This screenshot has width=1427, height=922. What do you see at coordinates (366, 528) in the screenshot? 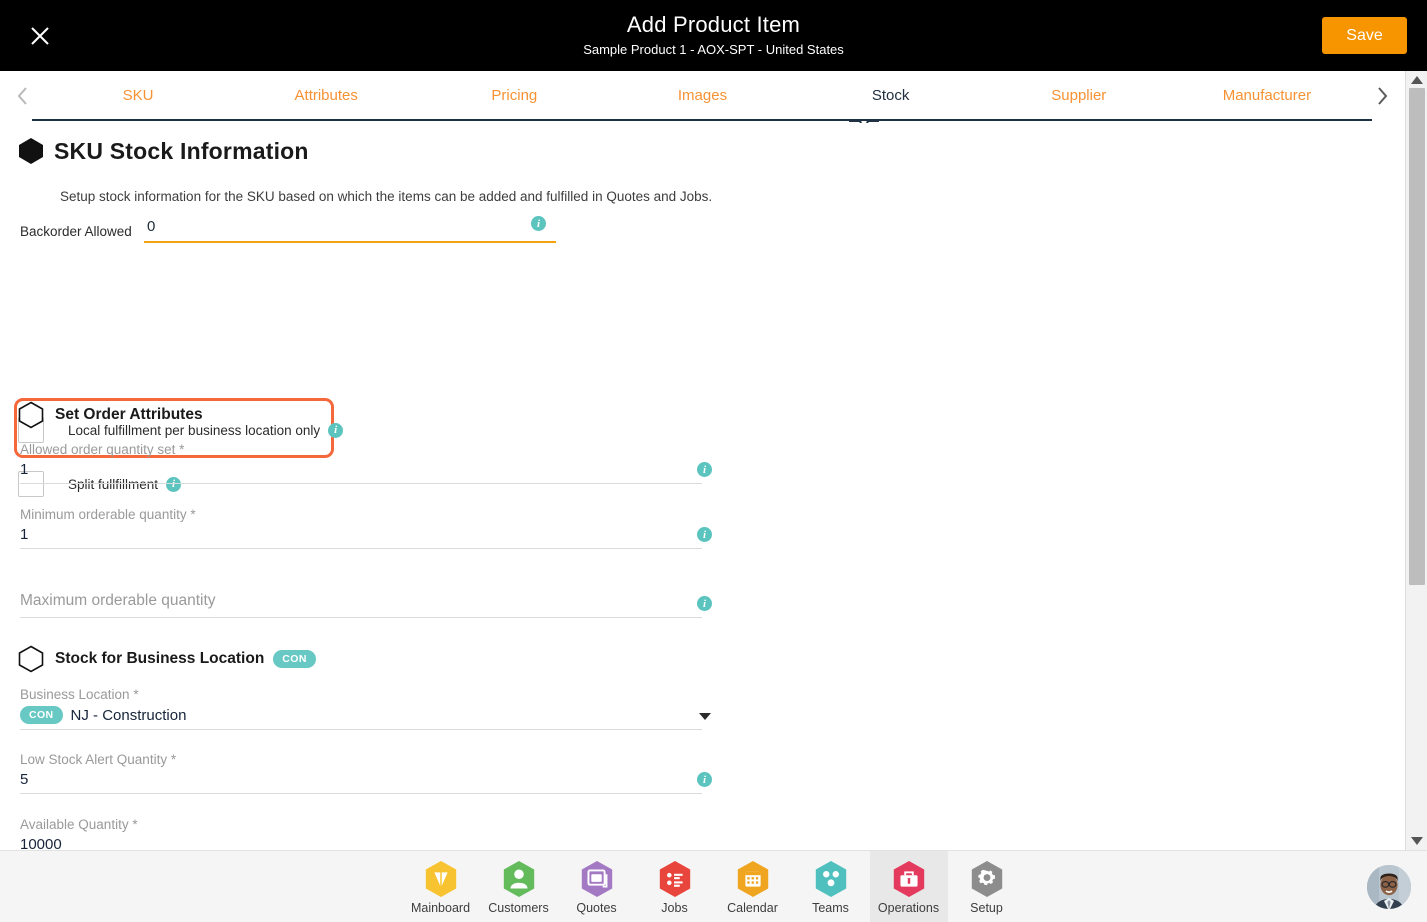
I see `minimum-orderable-quantity-field: Minimum orderable quantity * 1 i` at bounding box center [366, 528].